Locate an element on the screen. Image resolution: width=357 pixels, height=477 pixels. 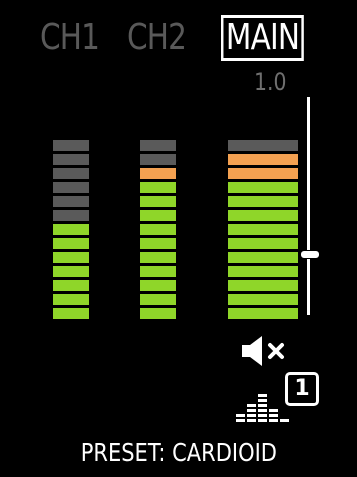
level-meter-main is located at coordinates (263, 231).